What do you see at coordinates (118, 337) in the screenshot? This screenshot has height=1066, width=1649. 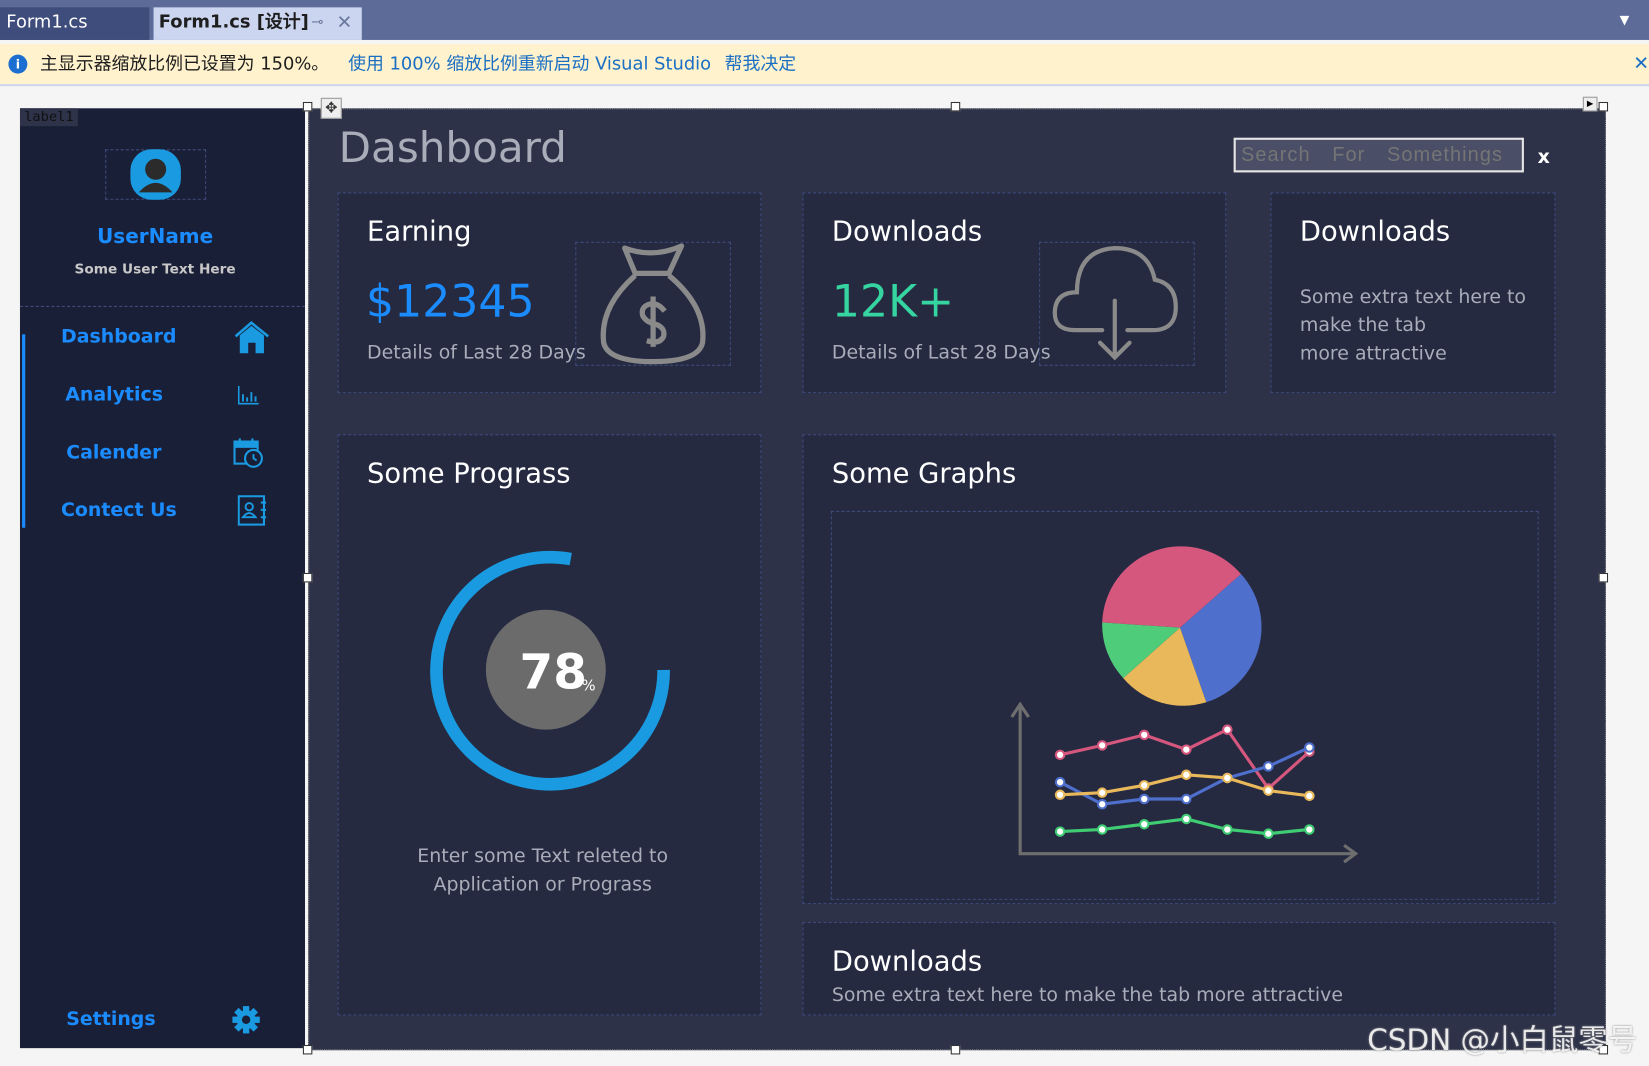 I see `sidebar-item-dashboard: Dashboard` at bounding box center [118, 337].